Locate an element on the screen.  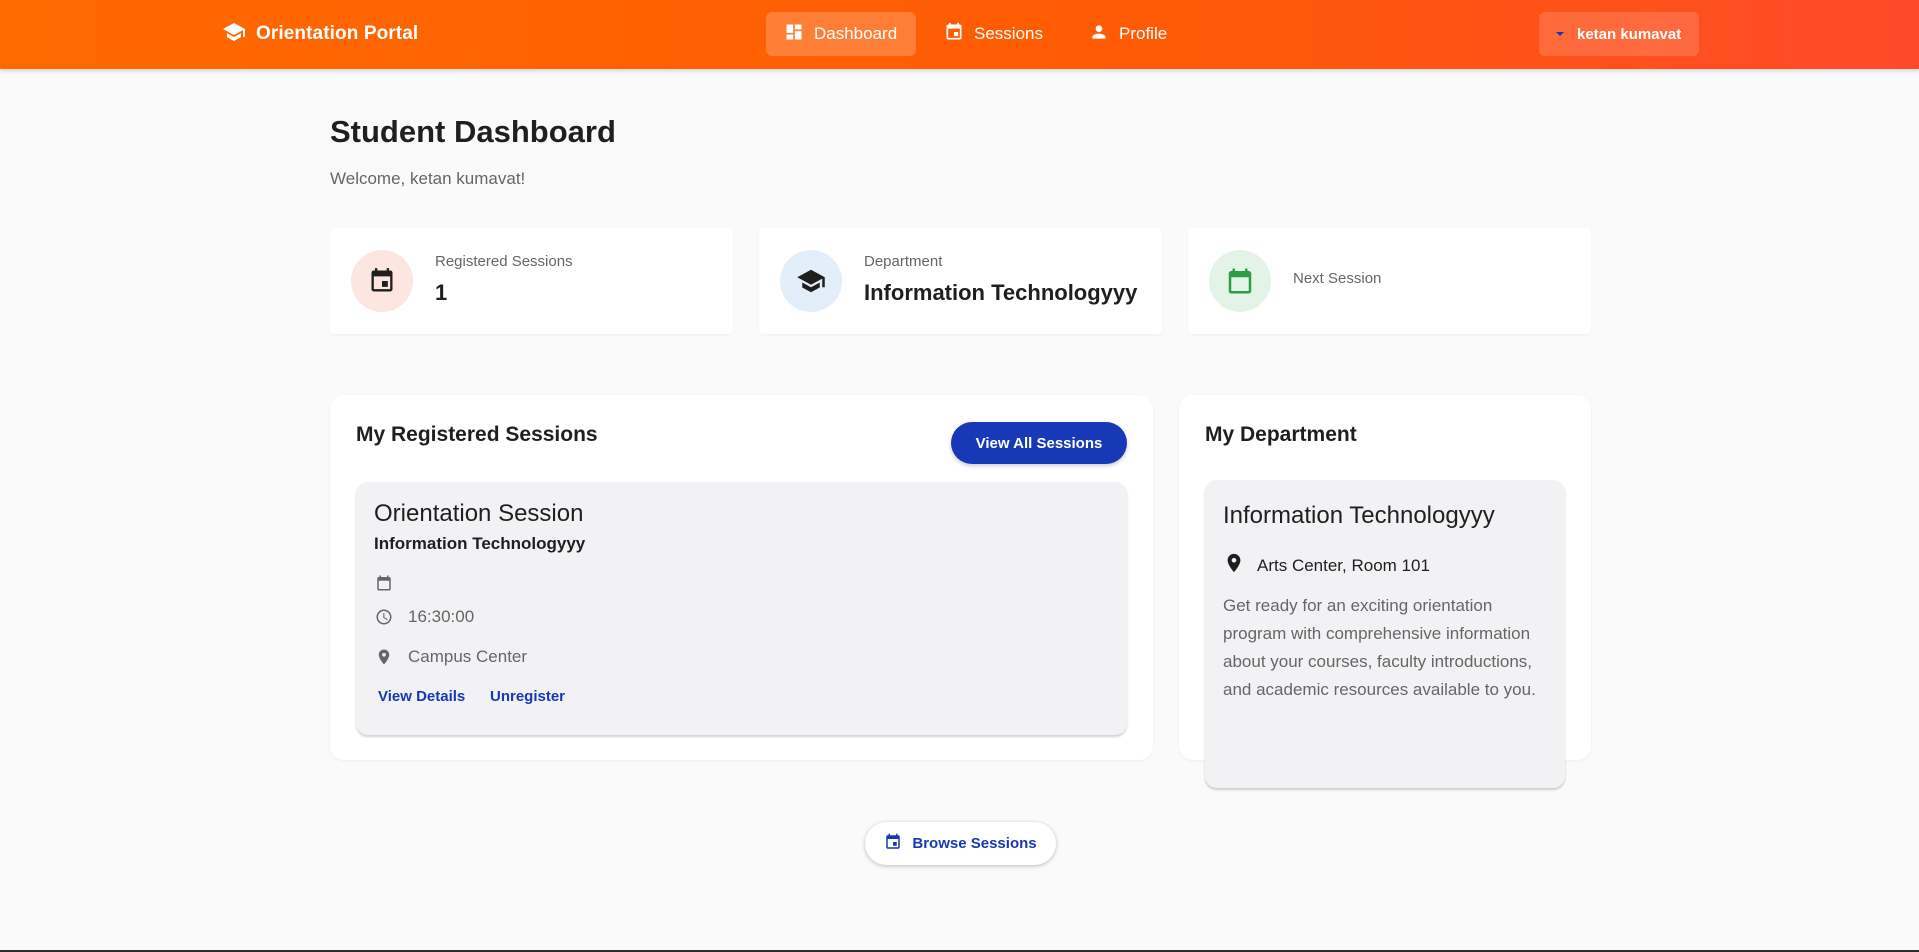
stat-value: 1 is located at coordinates (441, 292).